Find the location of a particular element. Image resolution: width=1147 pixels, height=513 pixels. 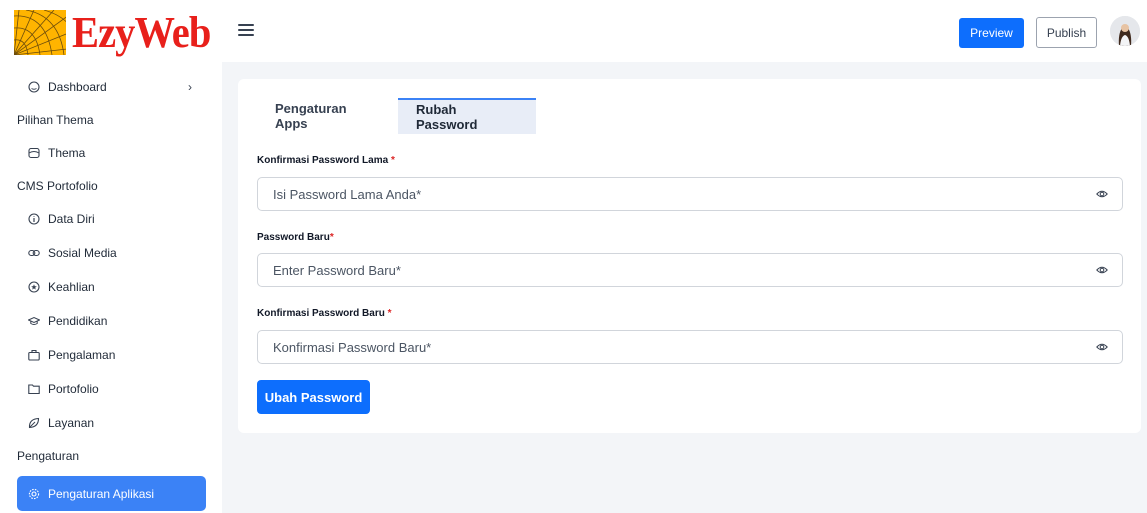

sidebar-item-label: Dashboard is located at coordinates (77, 87).